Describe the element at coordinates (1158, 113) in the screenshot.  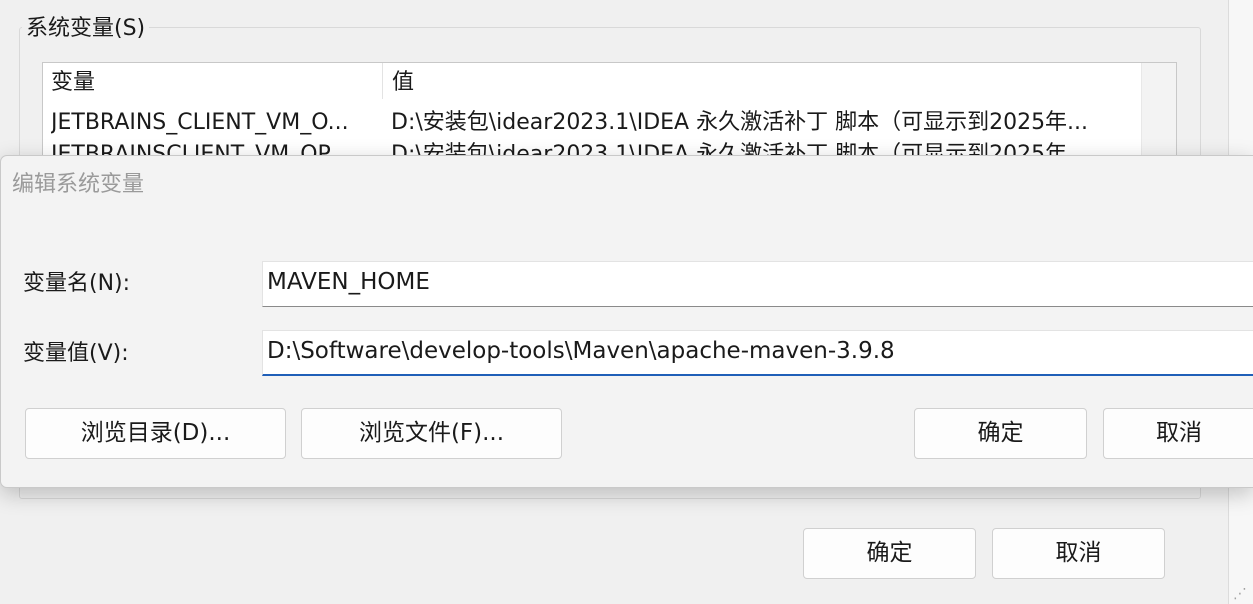
I see `table-scrollbar` at that location.